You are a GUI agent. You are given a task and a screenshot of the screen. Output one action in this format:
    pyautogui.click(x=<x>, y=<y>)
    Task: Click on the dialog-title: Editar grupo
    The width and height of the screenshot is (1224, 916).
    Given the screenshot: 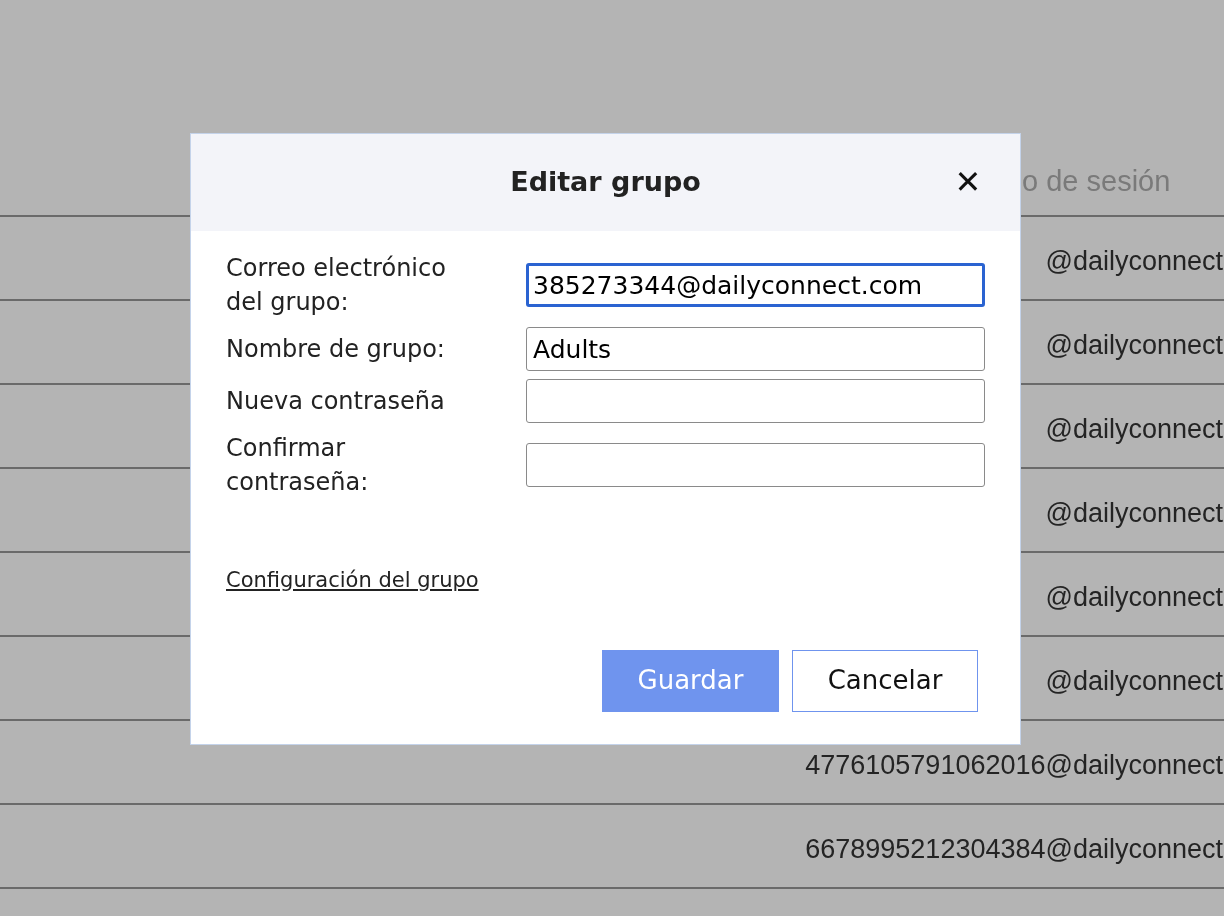 What is the action you would take?
    pyautogui.click(x=605, y=182)
    